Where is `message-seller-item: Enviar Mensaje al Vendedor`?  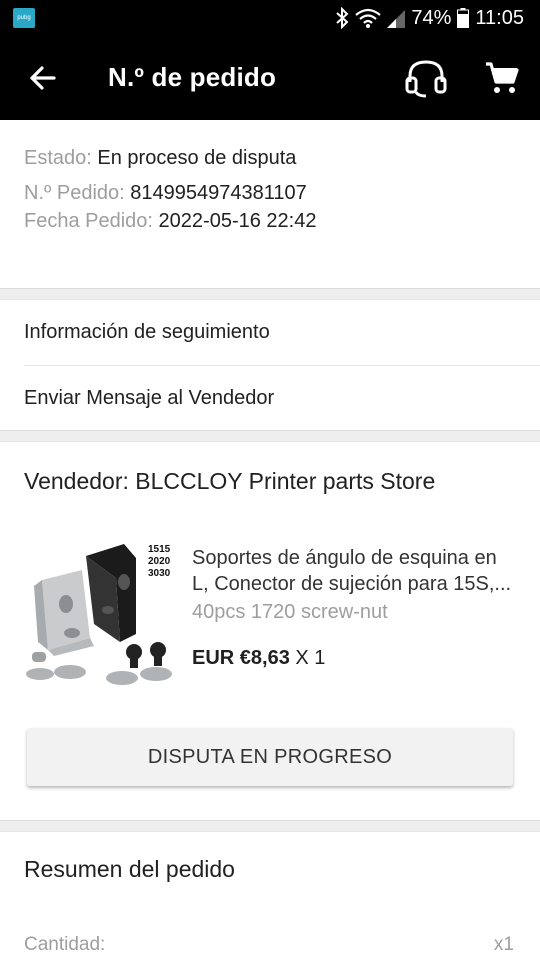
message-seller-item: Enviar Mensaje al Vendedor is located at coordinates (270, 398).